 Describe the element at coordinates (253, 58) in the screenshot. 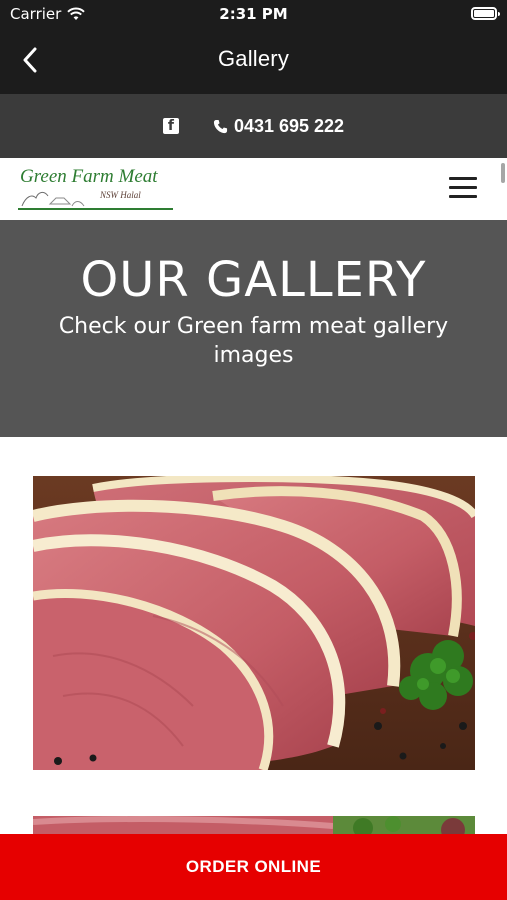

I see `page-title: Gallery` at that location.